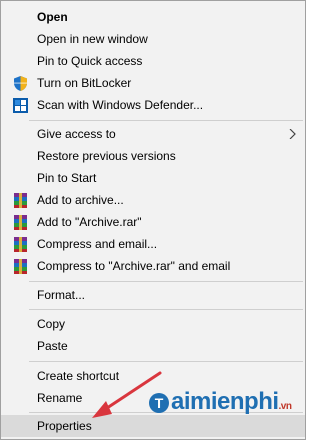 This screenshot has width=320, height=440. What do you see at coordinates (285, 406) in the screenshot?
I see `watermark-suffix: .vn` at bounding box center [285, 406].